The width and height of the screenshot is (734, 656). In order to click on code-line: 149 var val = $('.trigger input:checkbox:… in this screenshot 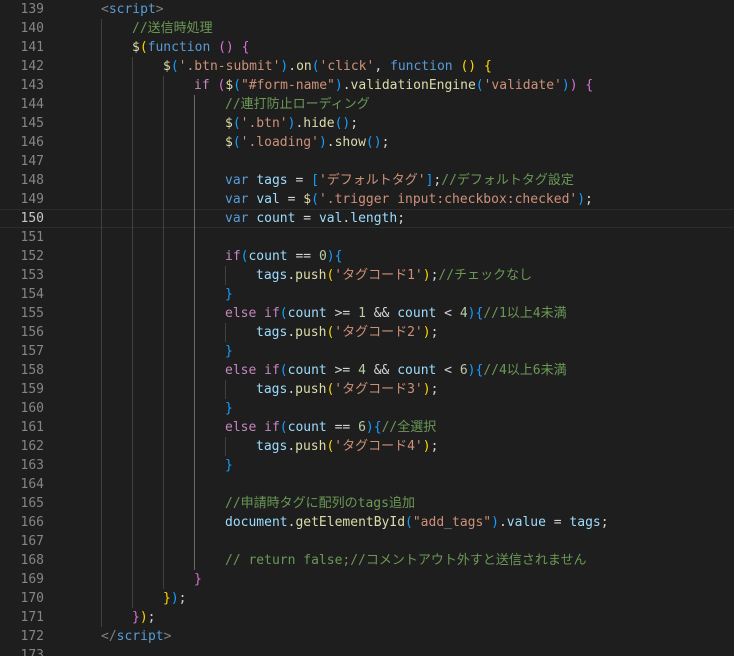, I will do `click(367, 199)`.